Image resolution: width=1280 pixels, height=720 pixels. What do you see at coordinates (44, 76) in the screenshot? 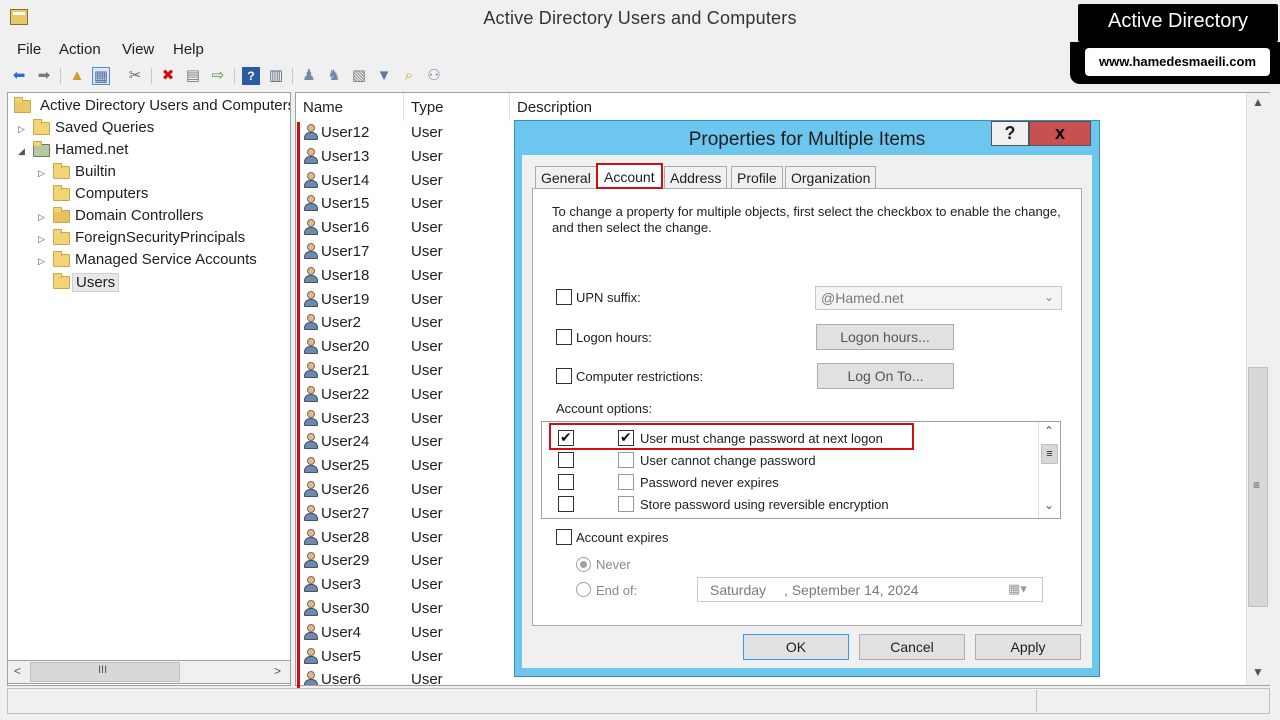
I see `forward-arrow-icon: ➡` at bounding box center [44, 76].